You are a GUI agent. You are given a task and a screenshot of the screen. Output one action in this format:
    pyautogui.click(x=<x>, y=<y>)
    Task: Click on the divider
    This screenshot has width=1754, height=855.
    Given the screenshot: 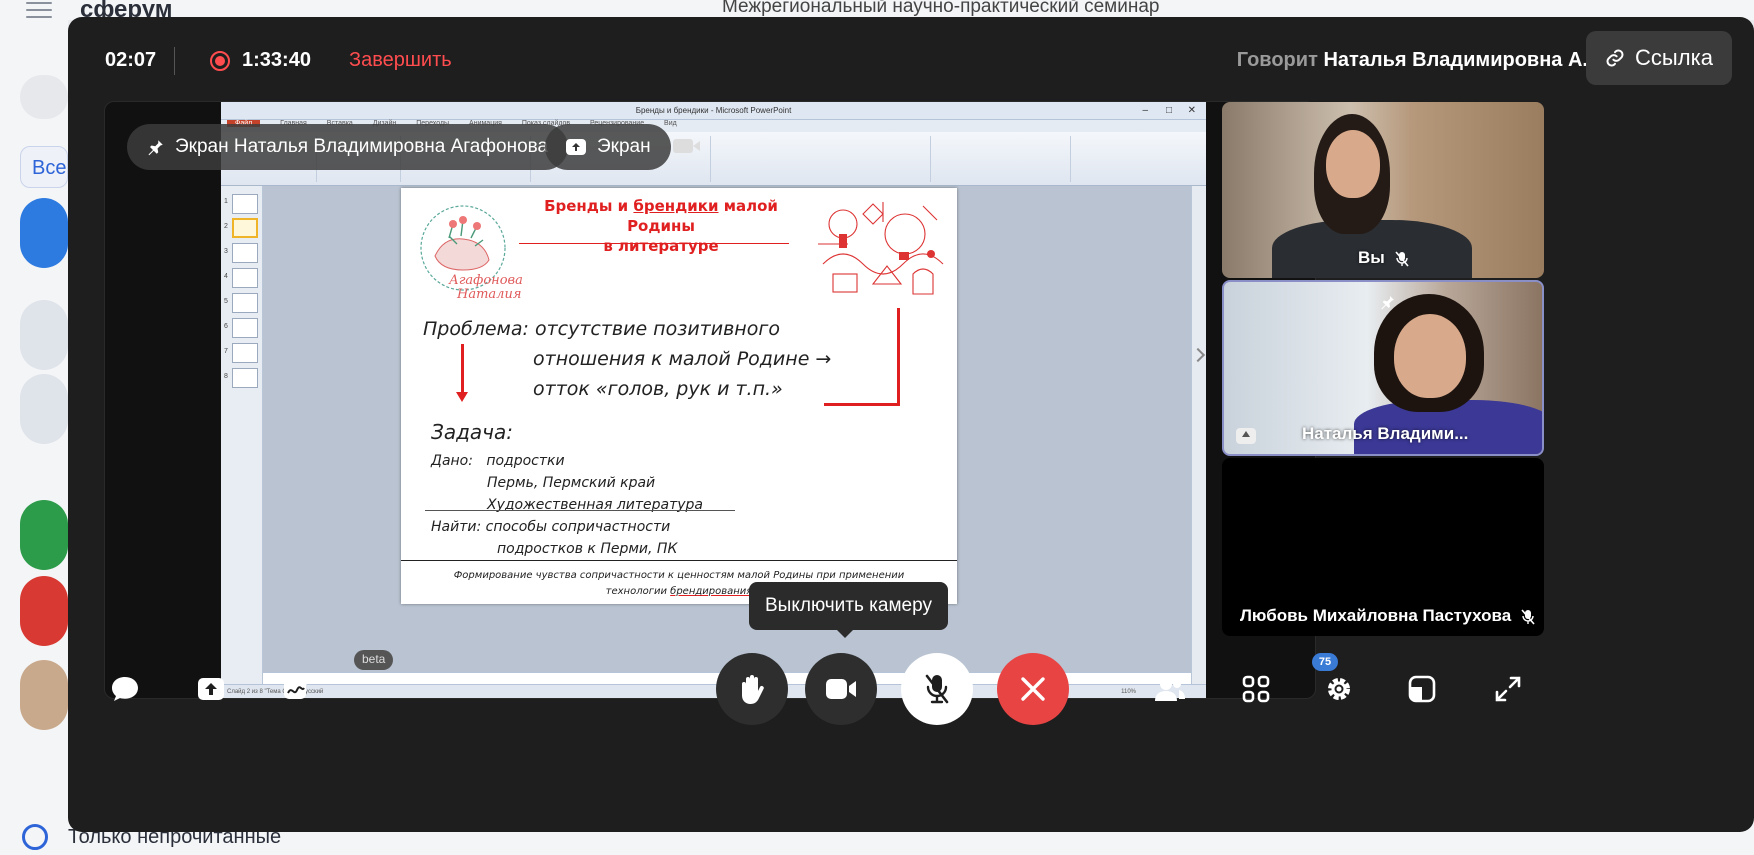 What is the action you would take?
    pyautogui.click(x=174, y=61)
    